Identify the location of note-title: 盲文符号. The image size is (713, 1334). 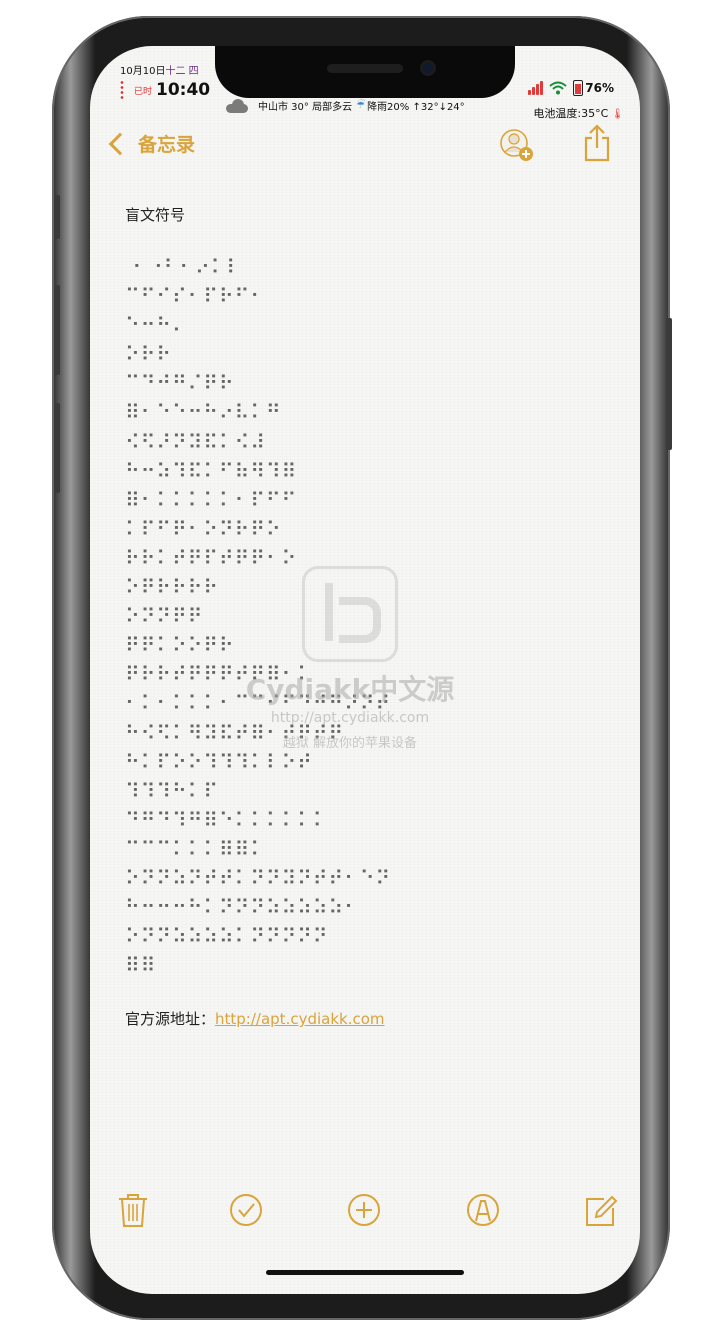
(155, 215).